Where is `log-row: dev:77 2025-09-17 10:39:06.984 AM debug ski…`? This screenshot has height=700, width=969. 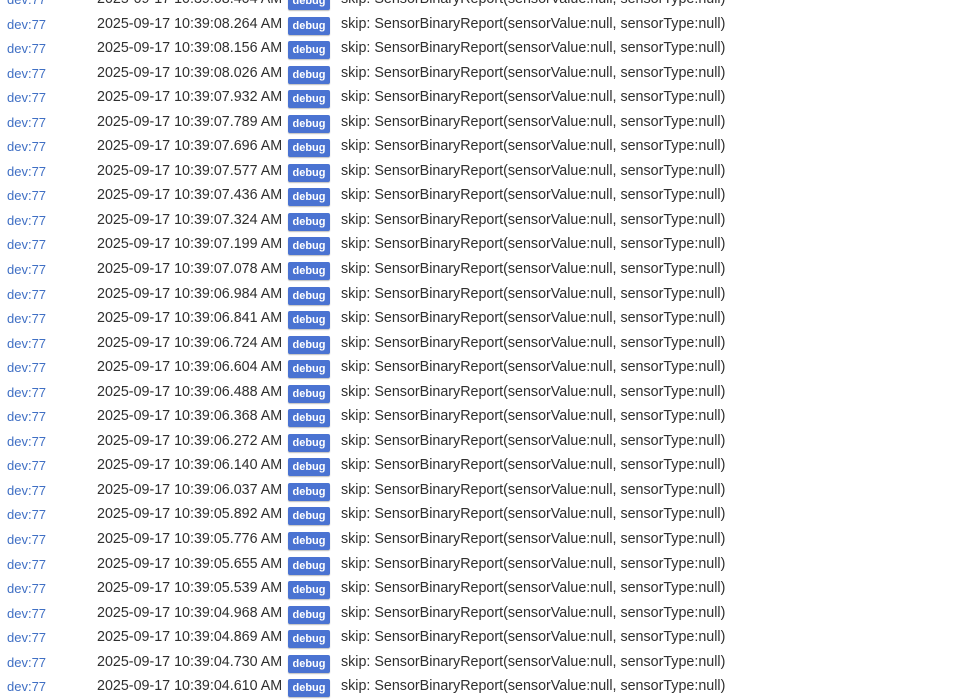
log-row: dev:77 2025-09-17 10:39:06.984 AM debug ski… is located at coordinates (484, 295).